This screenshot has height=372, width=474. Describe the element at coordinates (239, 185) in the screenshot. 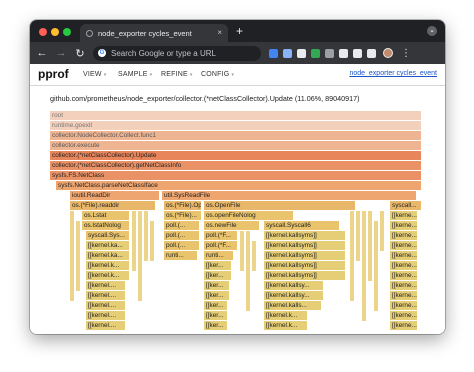

I see `flame-frame: sysfs.NetClass.parseNetClassIface` at that location.